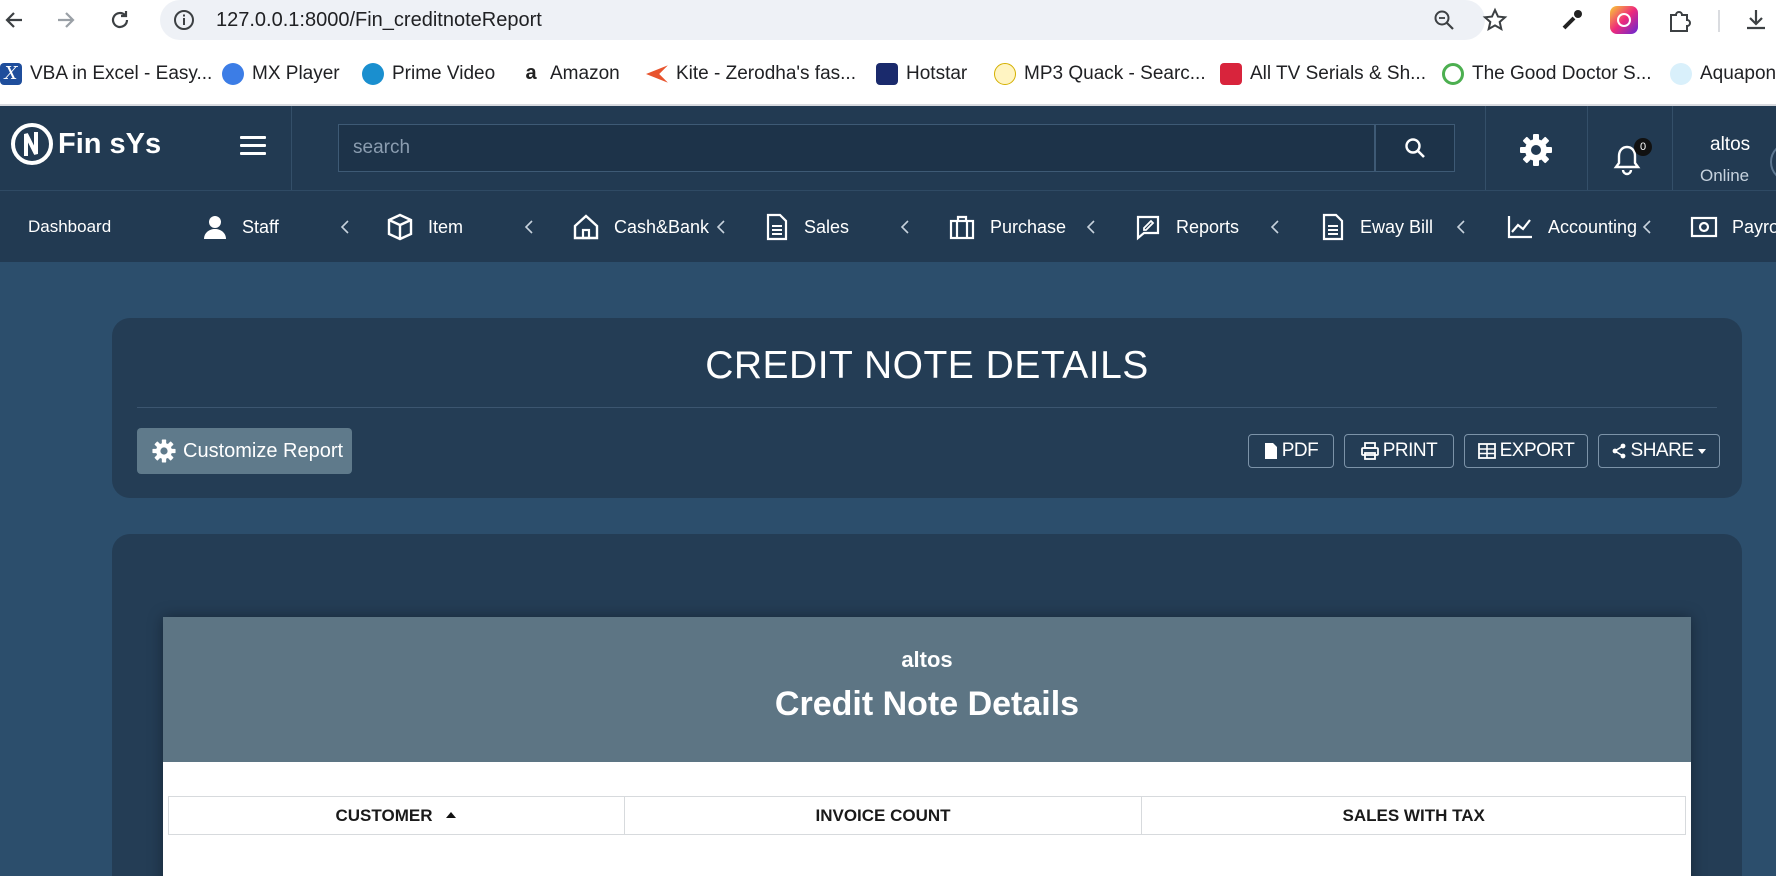  I want to click on table-header-row: CUSTOMER INVOICE COUNT SALES WITH TAX, so click(927, 815).